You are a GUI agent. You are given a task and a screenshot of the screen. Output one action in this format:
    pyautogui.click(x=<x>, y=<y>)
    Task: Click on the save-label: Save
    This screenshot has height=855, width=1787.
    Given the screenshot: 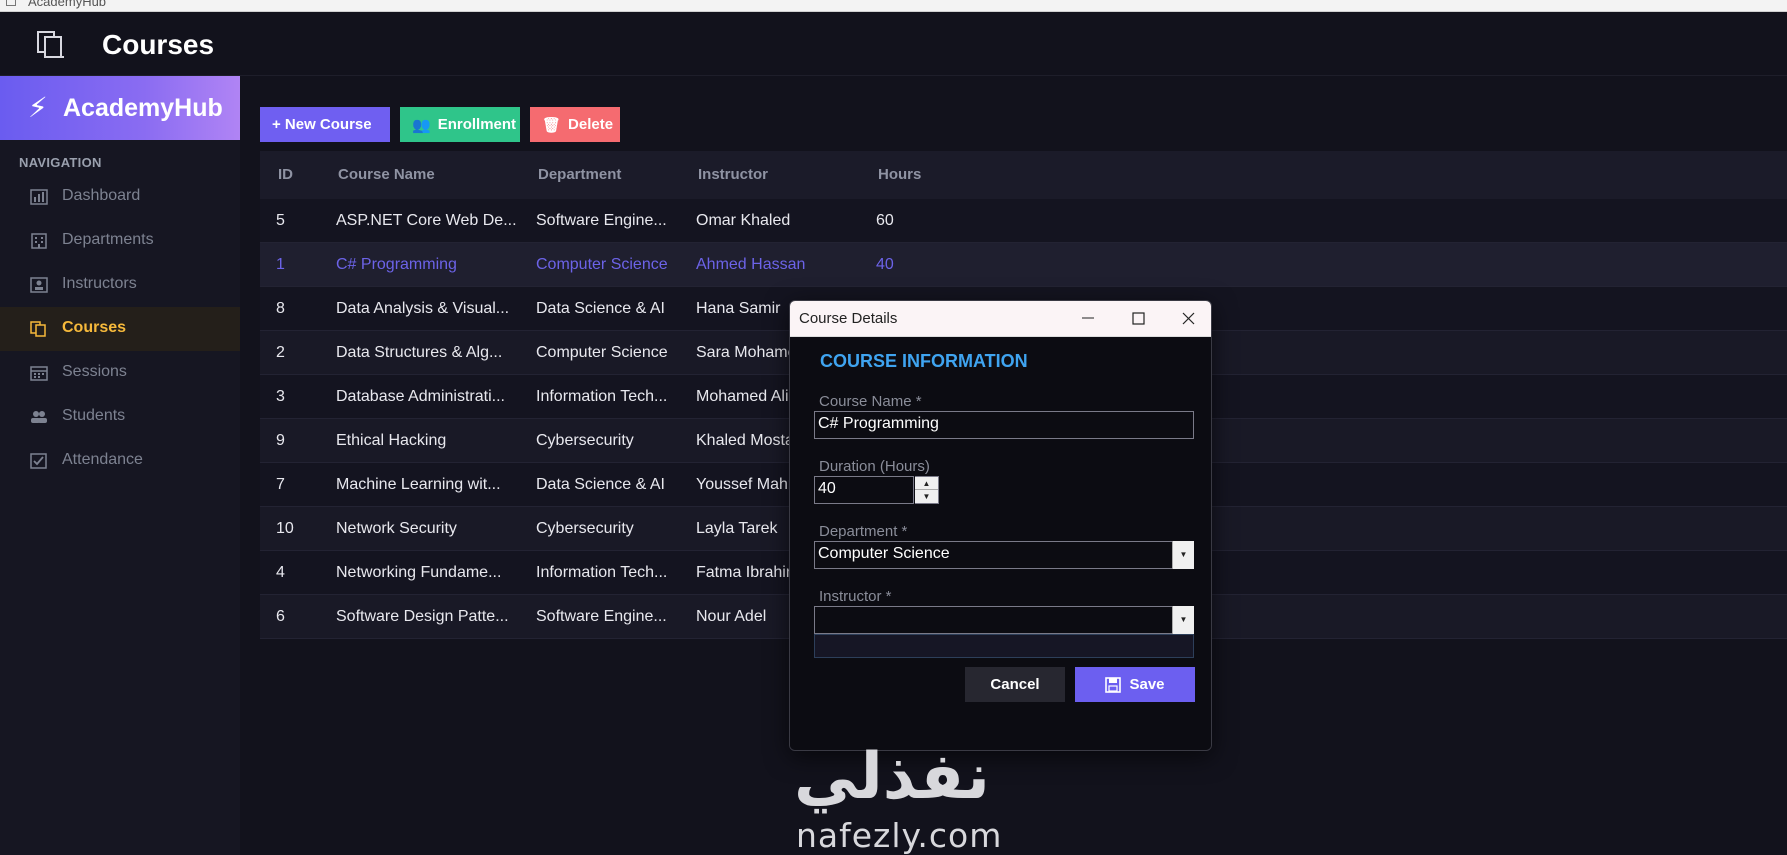 What is the action you would take?
    pyautogui.click(x=1147, y=684)
    